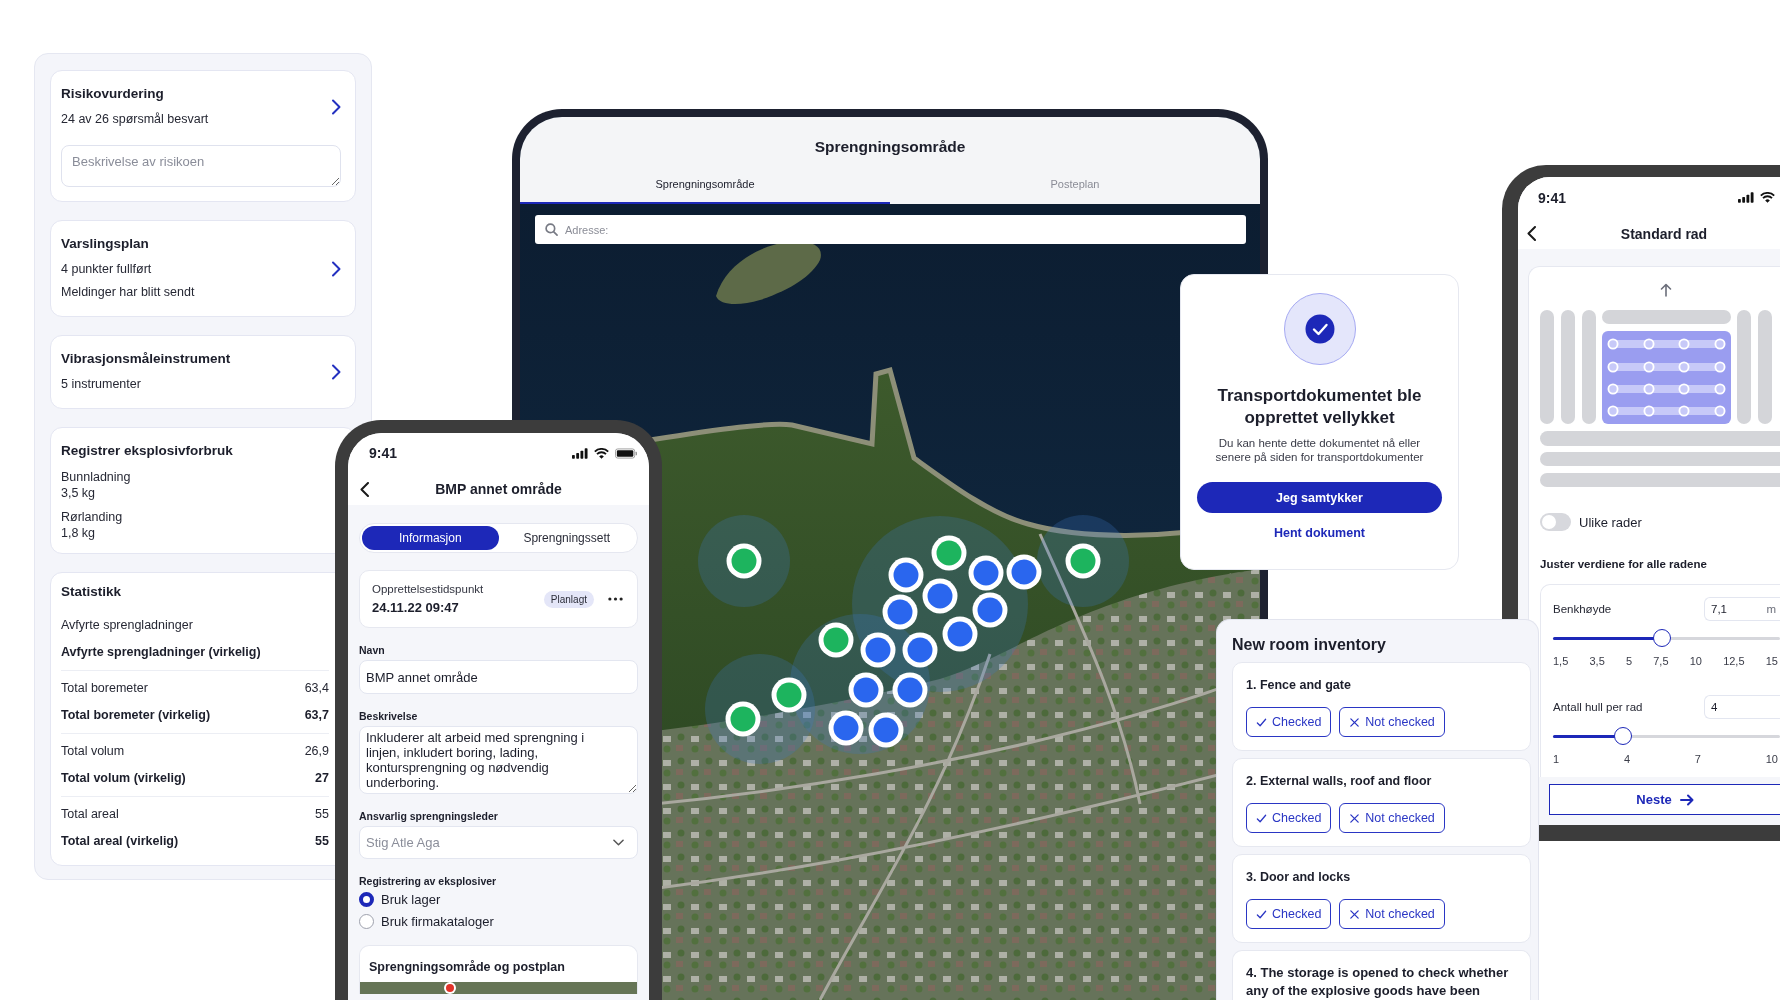  What do you see at coordinates (1378, 982) in the screenshot?
I see `item-title: 4. The storage is opened to check whether any of the explosive goods have been` at bounding box center [1378, 982].